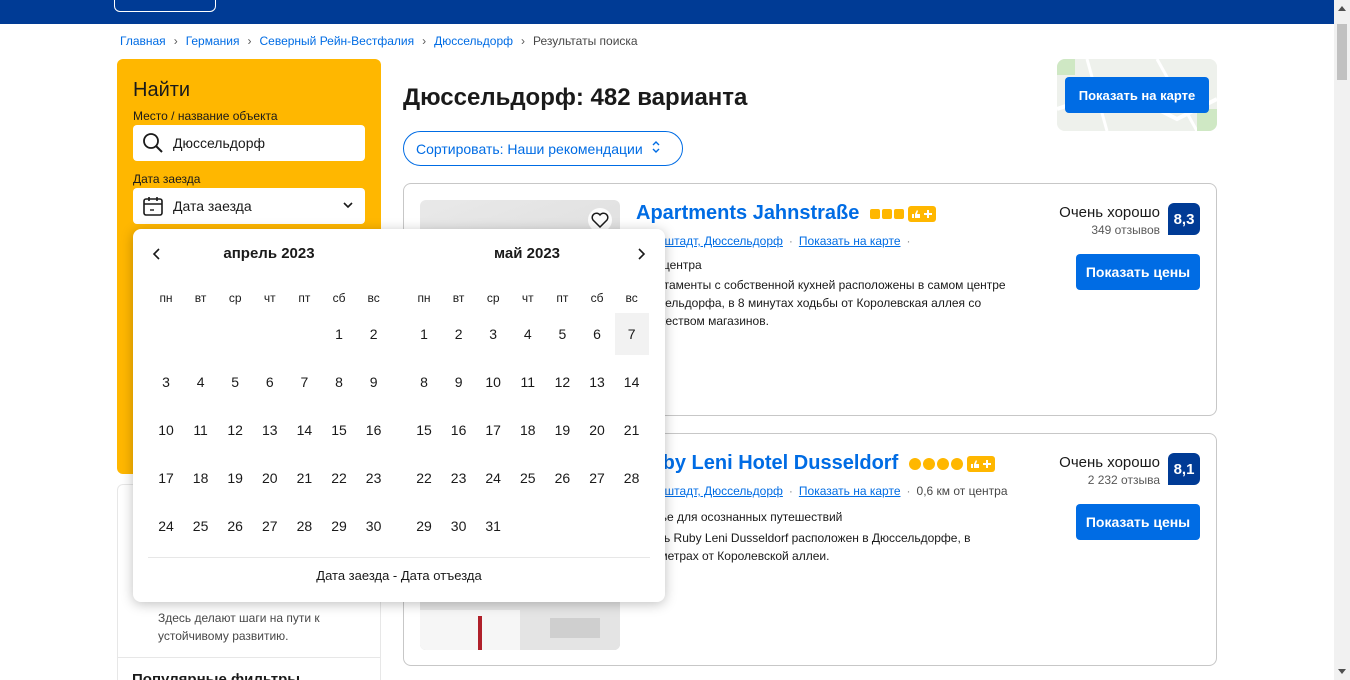  Describe the element at coordinates (575, 97) in the screenshot. I see `results-title: Дюссельдорф: 482 варианта` at that location.